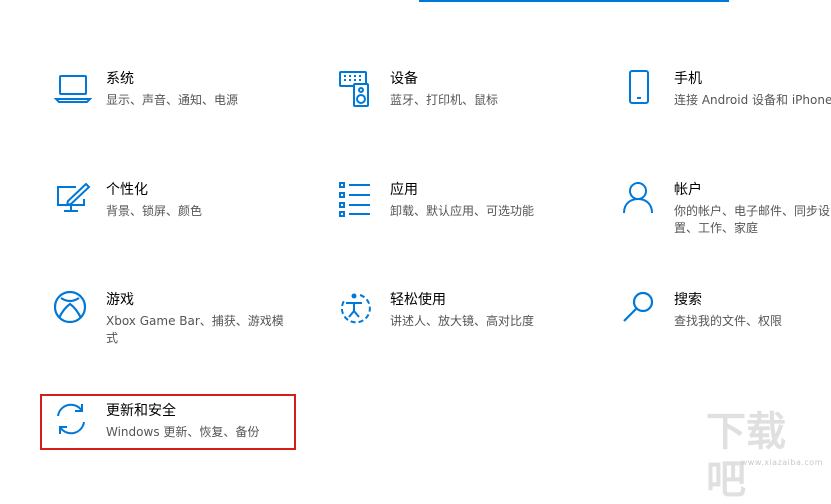  I want to click on tile-title: 游戏, so click(120, 300).